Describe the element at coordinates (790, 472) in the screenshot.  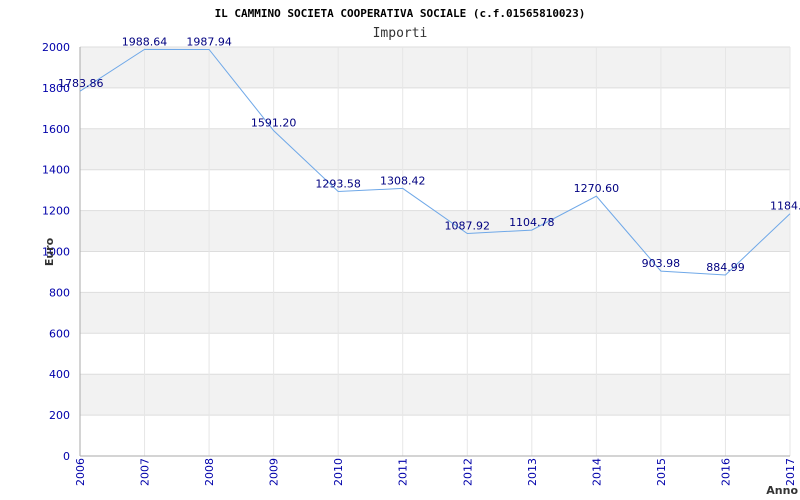
I see `x-tick-label: 2017` at that location.